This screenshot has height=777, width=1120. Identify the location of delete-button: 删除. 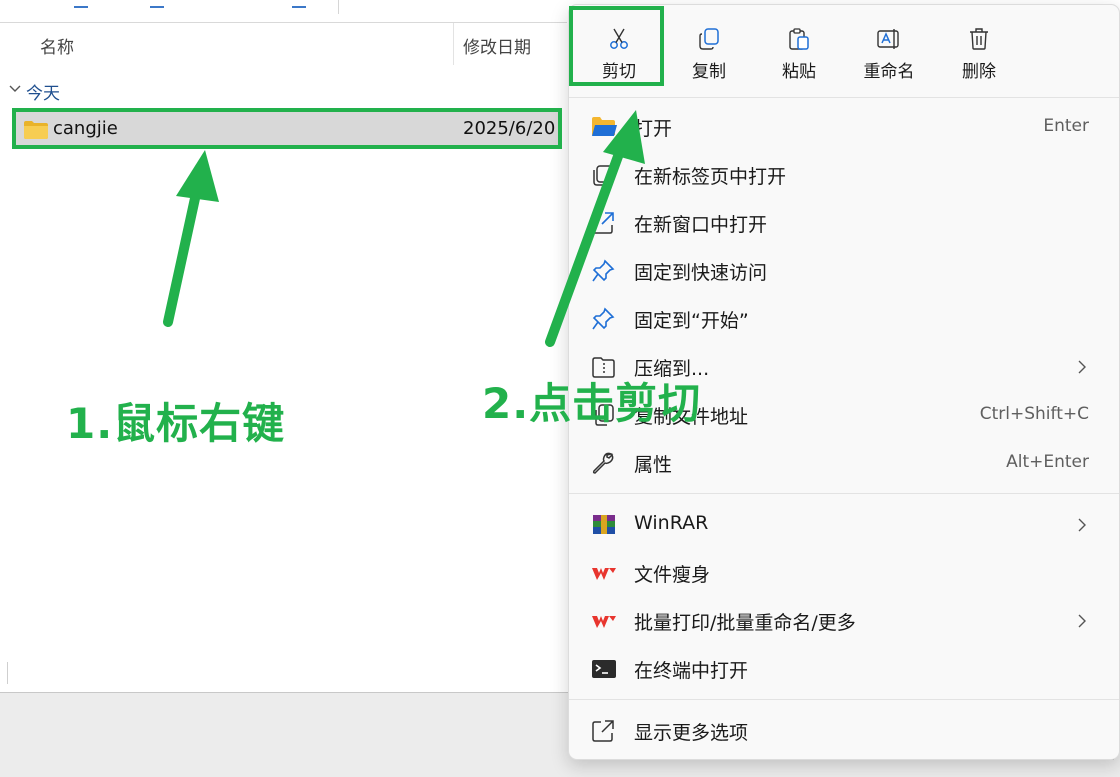
(979, 51).